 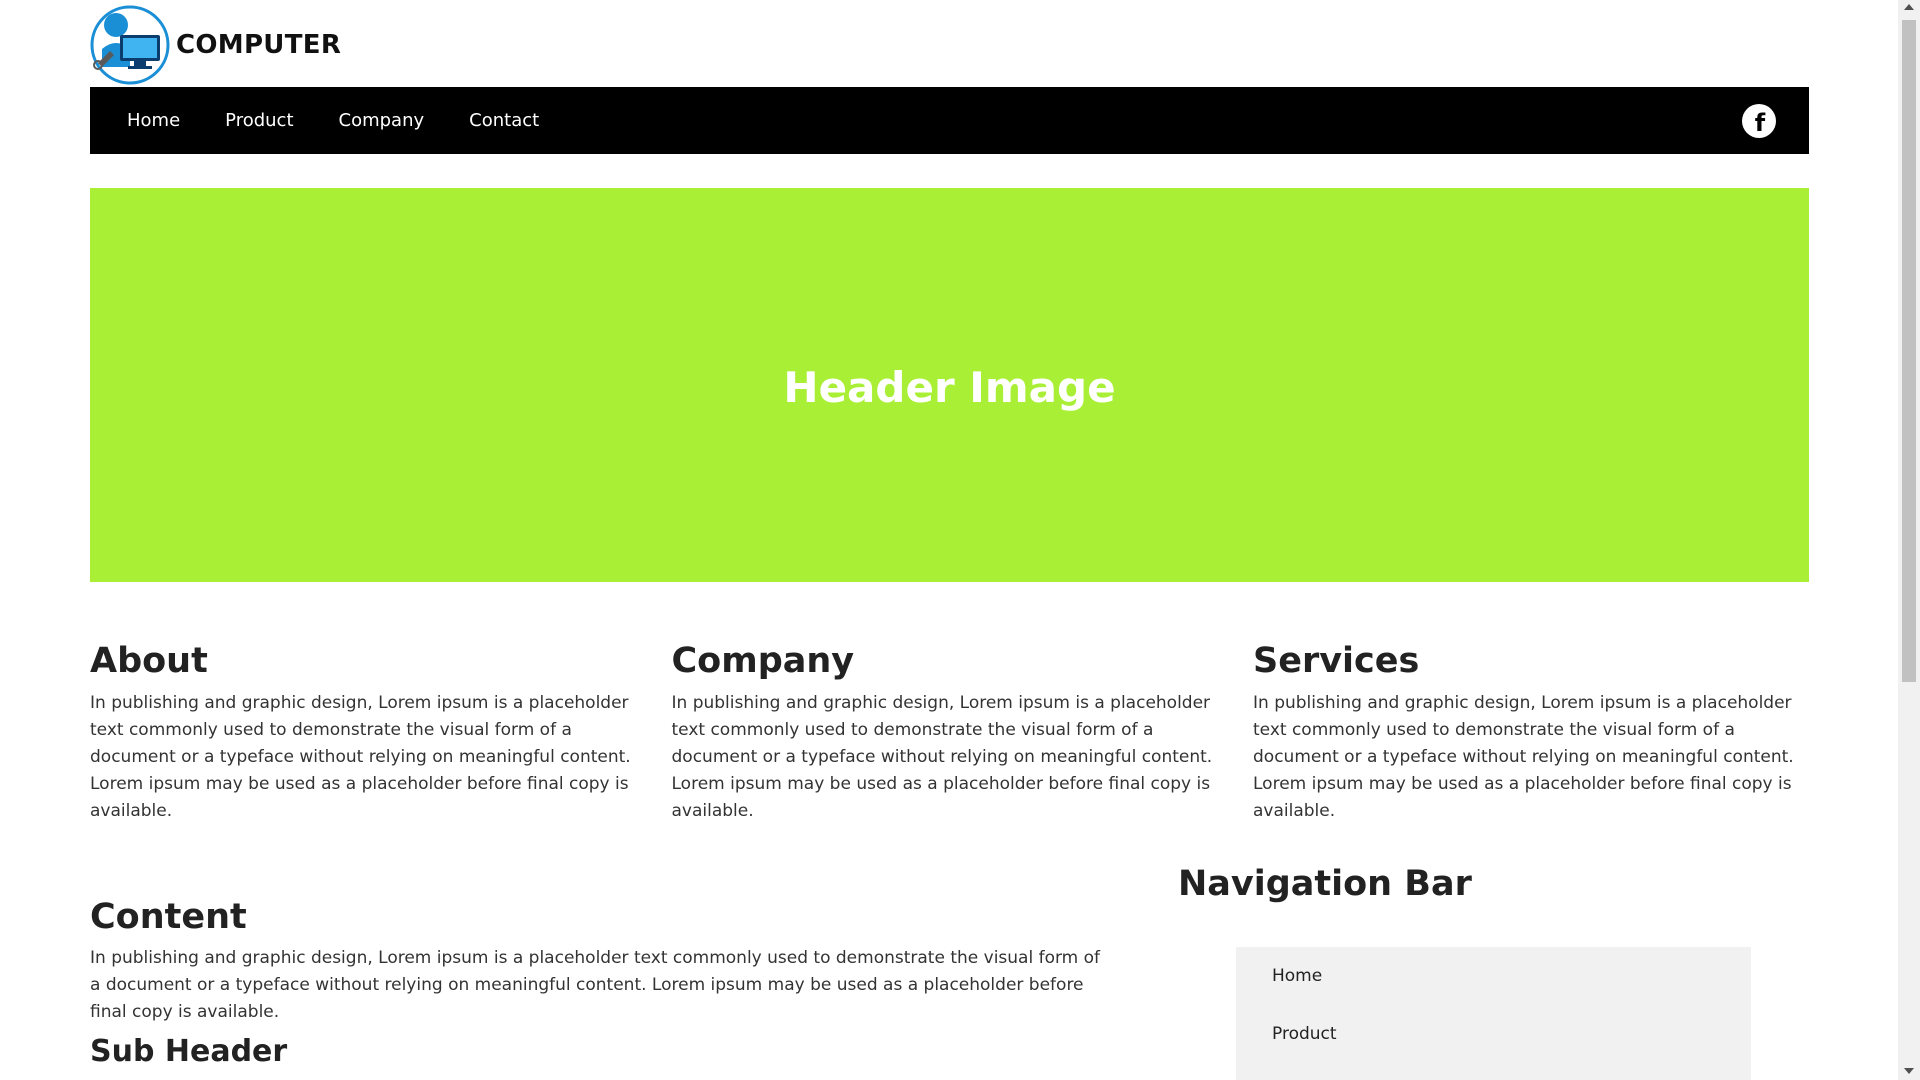 I want to click on scroll-down-arrow-icon, so click(x=1909, y=1071).